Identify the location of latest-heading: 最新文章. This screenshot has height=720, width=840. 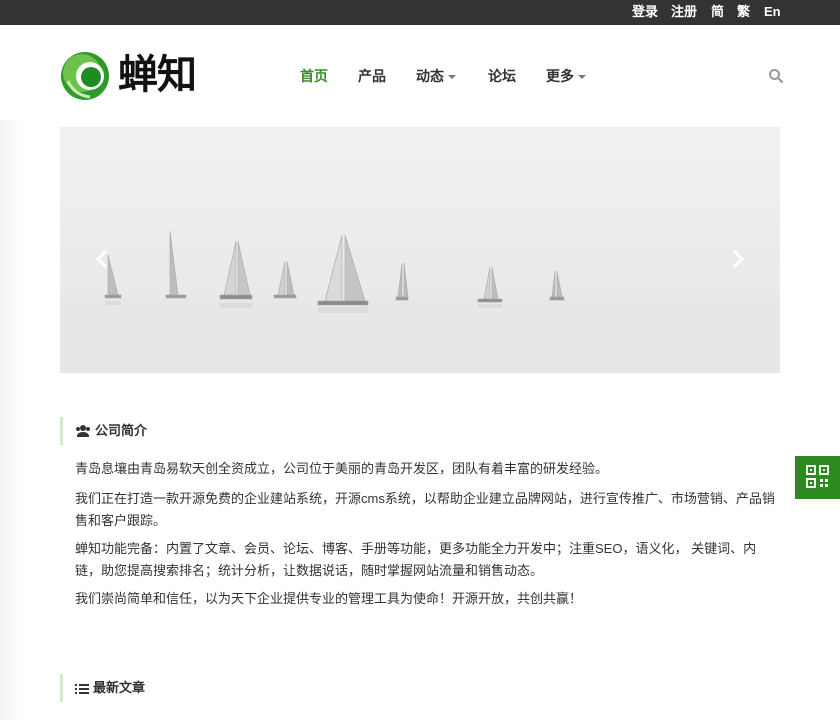
(102, 688).